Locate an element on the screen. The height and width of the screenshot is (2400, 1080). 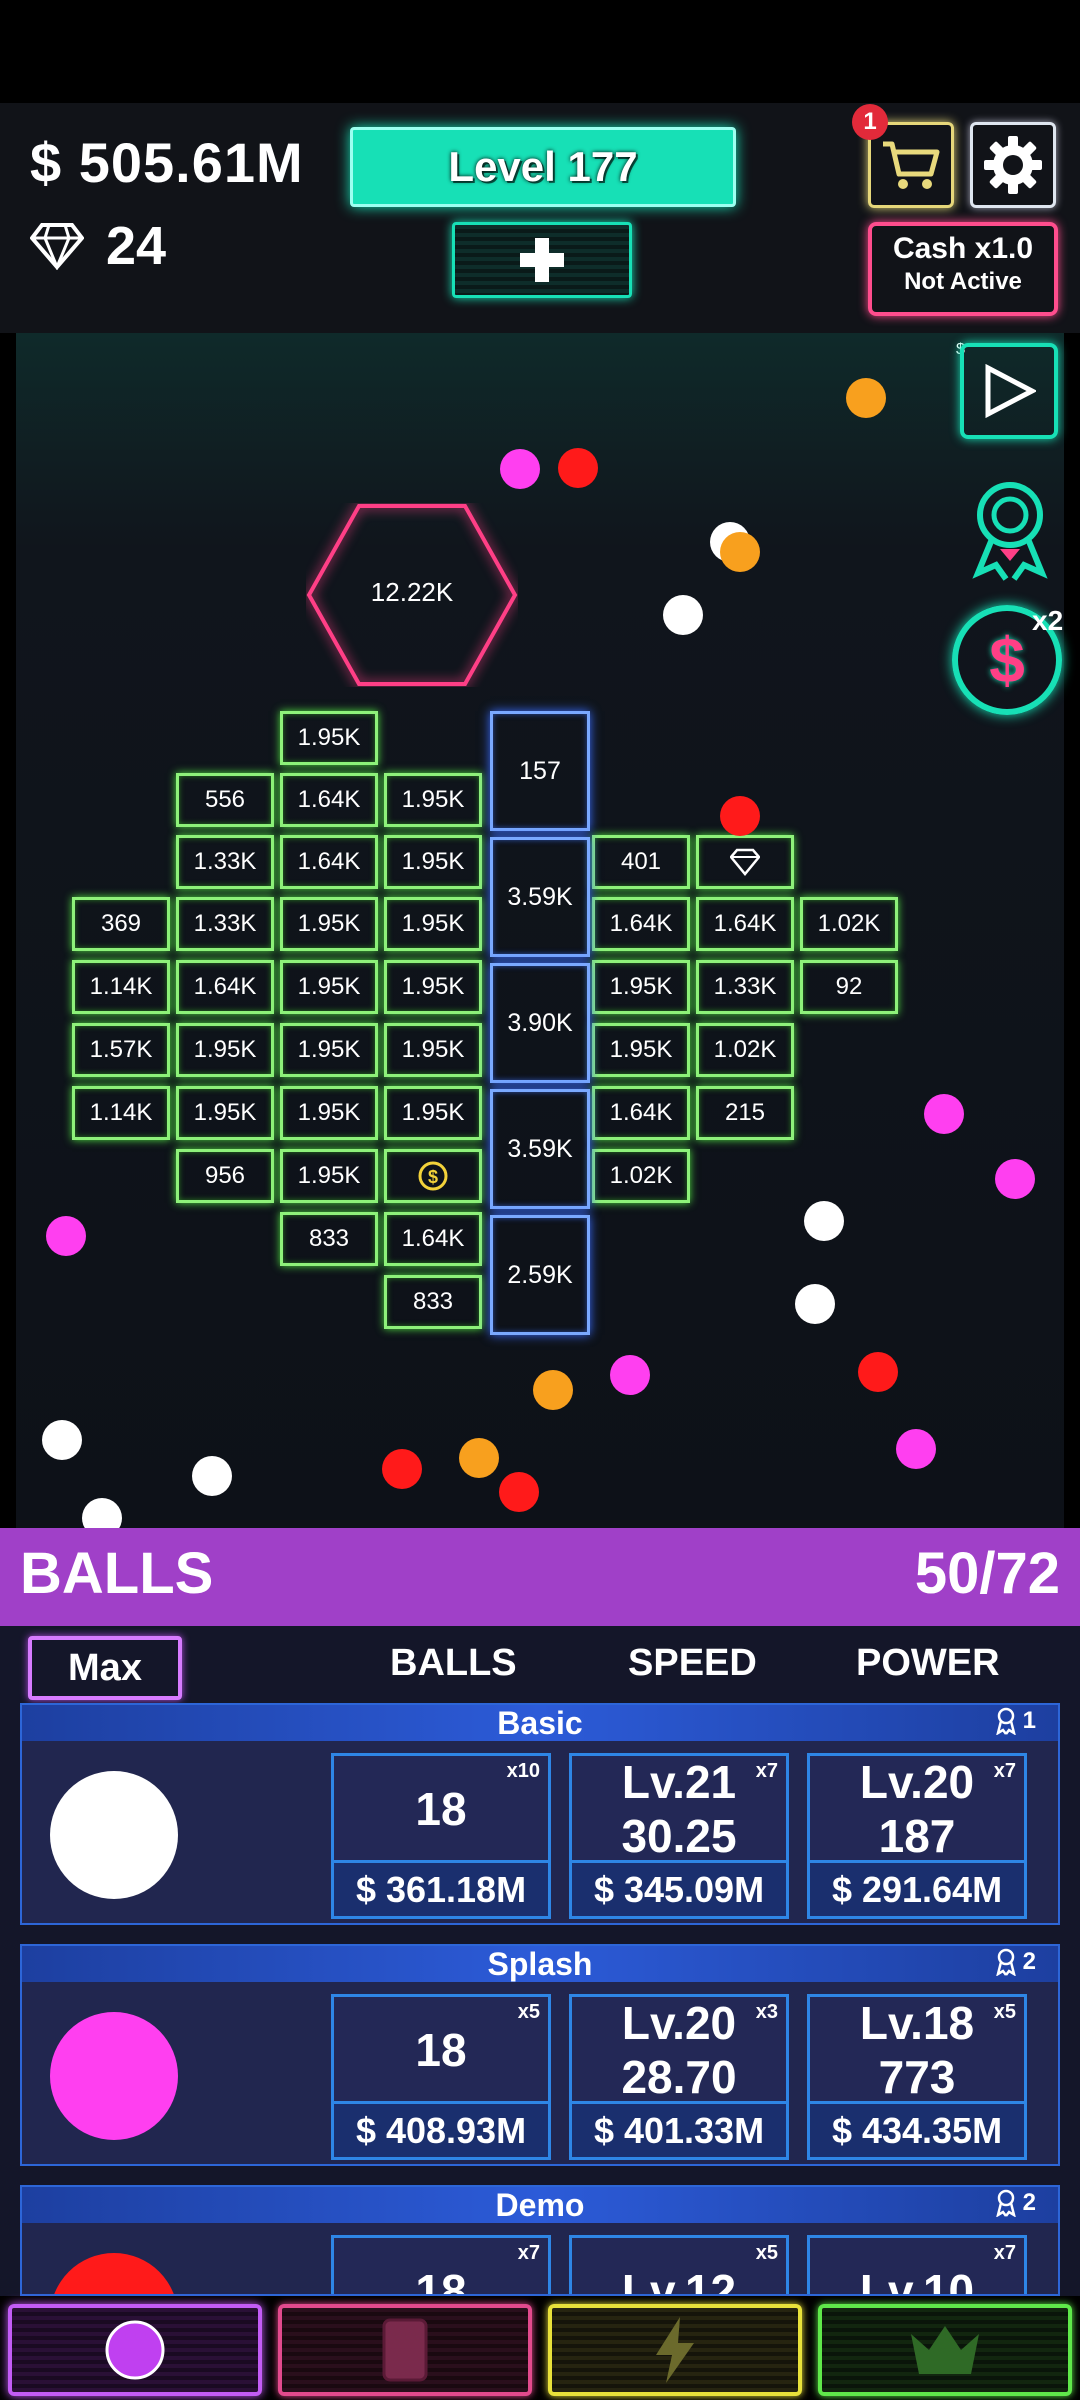
status-bar-area is located at coordinates (540, 51).